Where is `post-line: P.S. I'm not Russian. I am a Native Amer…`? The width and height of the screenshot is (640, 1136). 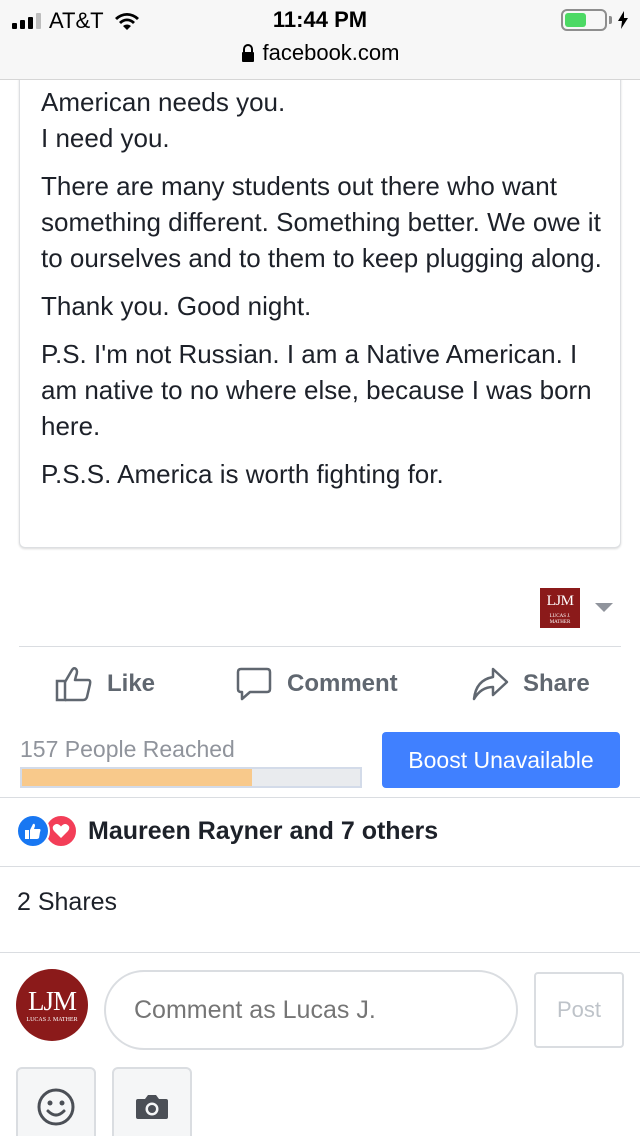 post-line: P.S. I'm not Russian. I am a Native Amer… is located at coordinates (316, 390).